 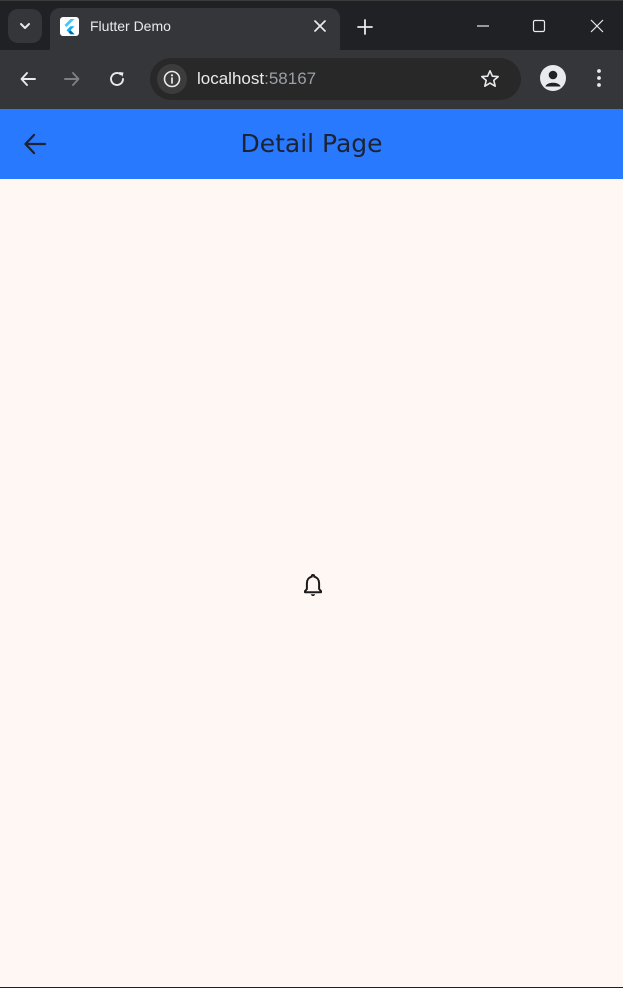 I want to click on site-info-button, so click(x=172, y=79).